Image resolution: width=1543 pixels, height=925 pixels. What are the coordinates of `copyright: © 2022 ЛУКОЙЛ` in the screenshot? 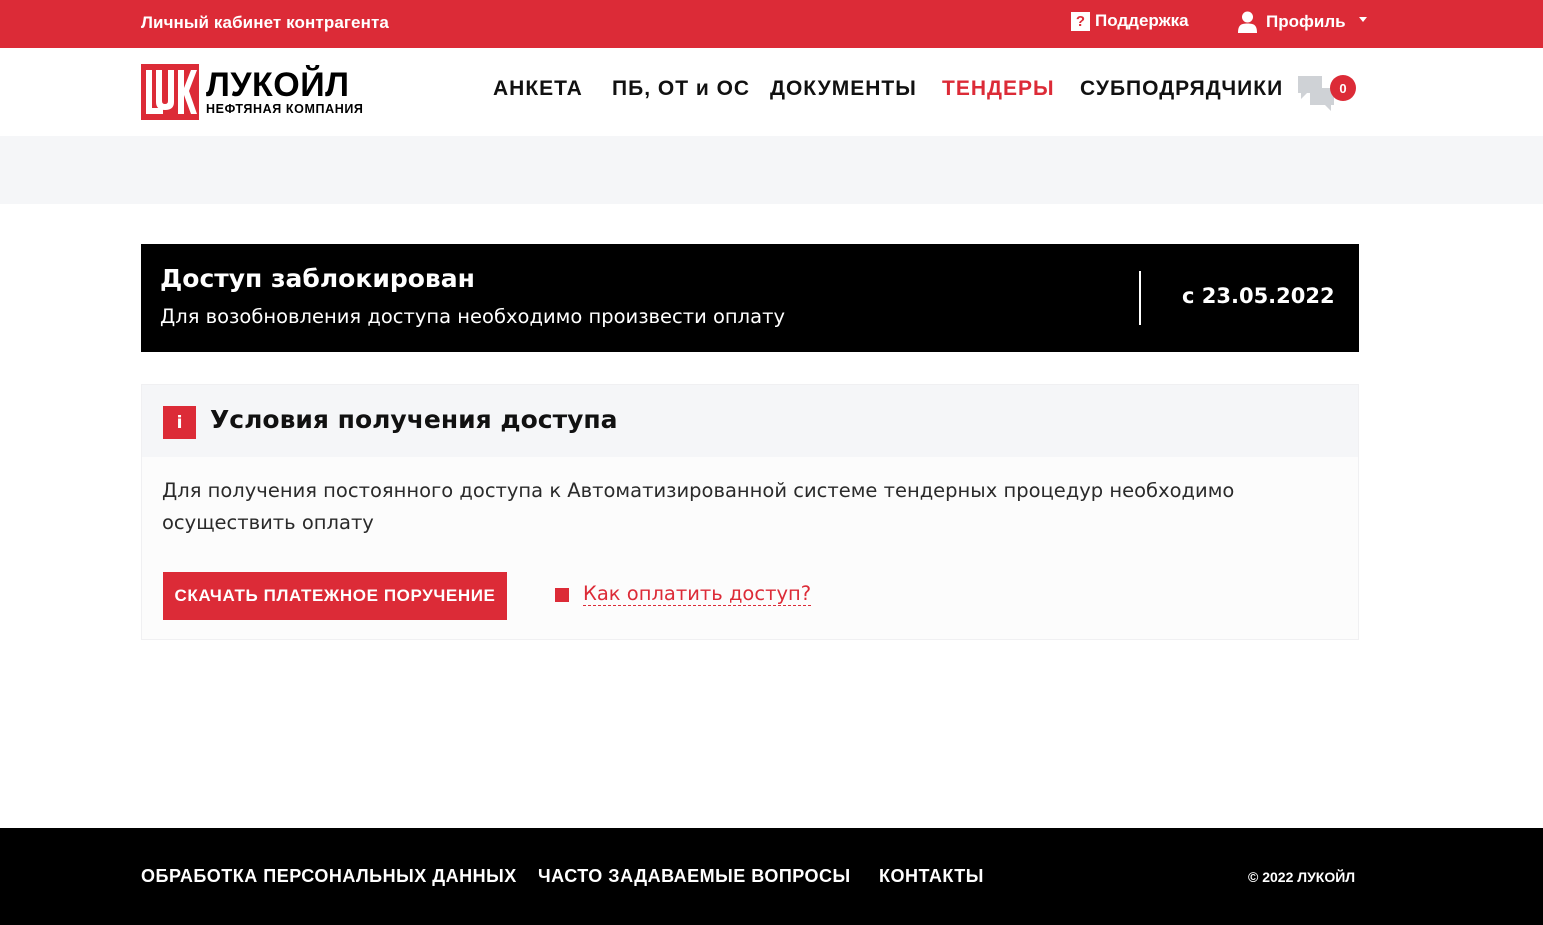 It's located at (1302, 877).